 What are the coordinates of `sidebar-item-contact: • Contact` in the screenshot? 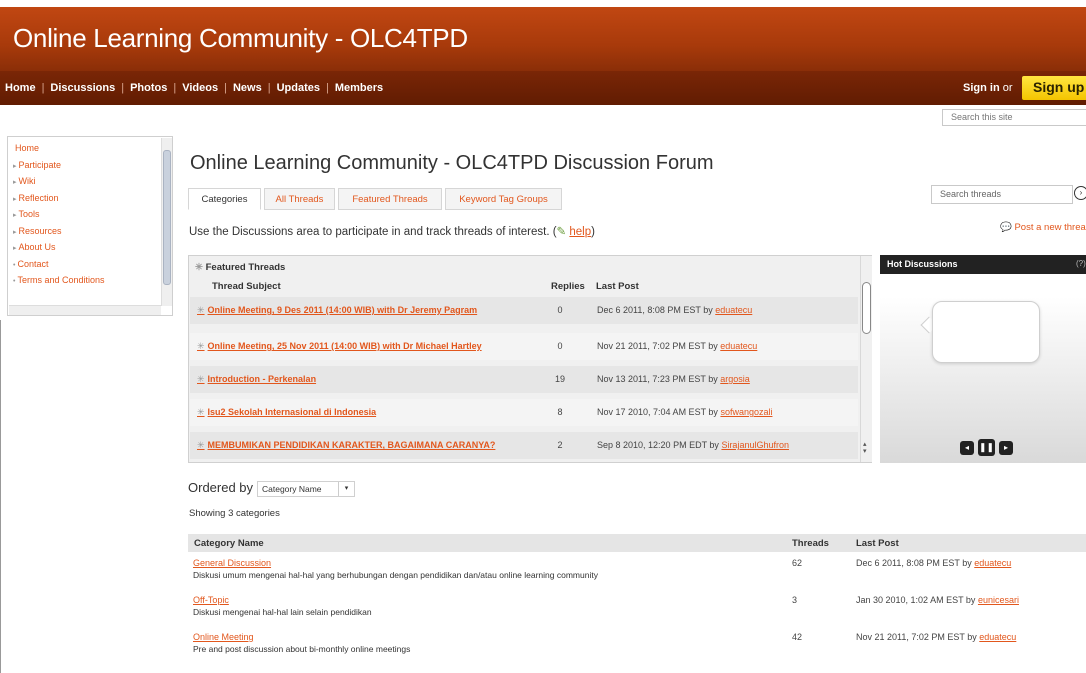 It's located at (59, 265).